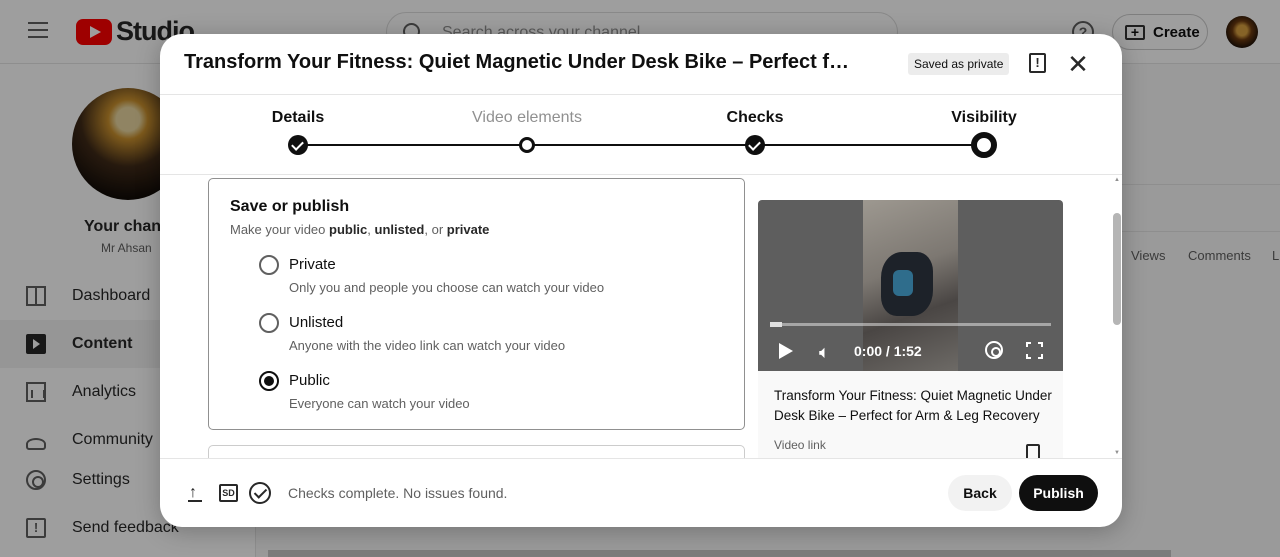 The height and width of the screenshot is (557, 1280). Describe the element at coordinates (269, 265) in the screenshot. I see `private-radio` at that location.